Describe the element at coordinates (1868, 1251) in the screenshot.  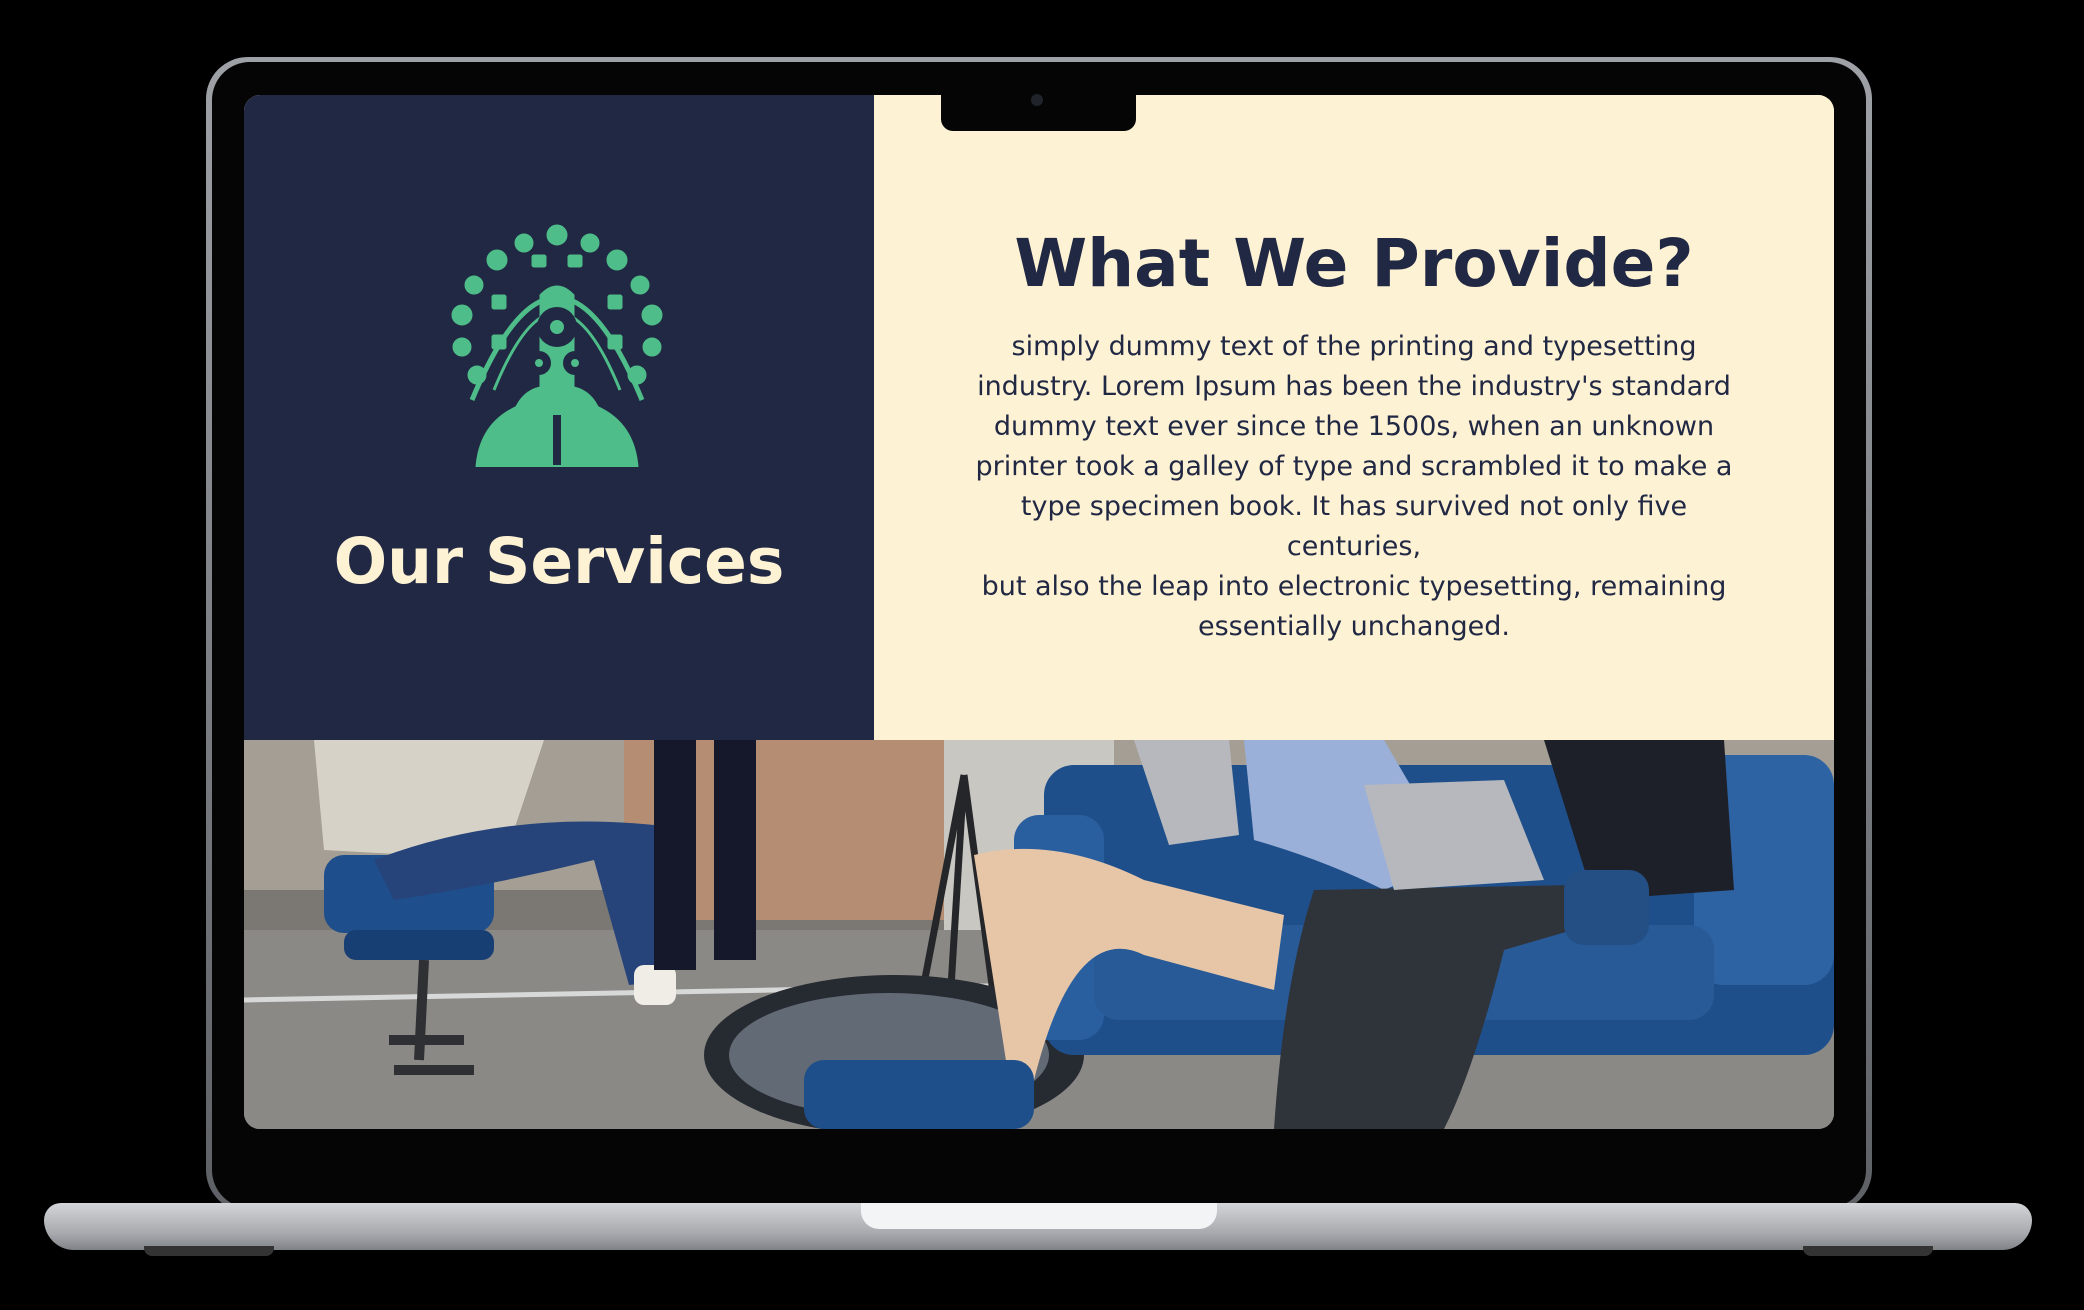
I see `laptop-foot-right` at that location.